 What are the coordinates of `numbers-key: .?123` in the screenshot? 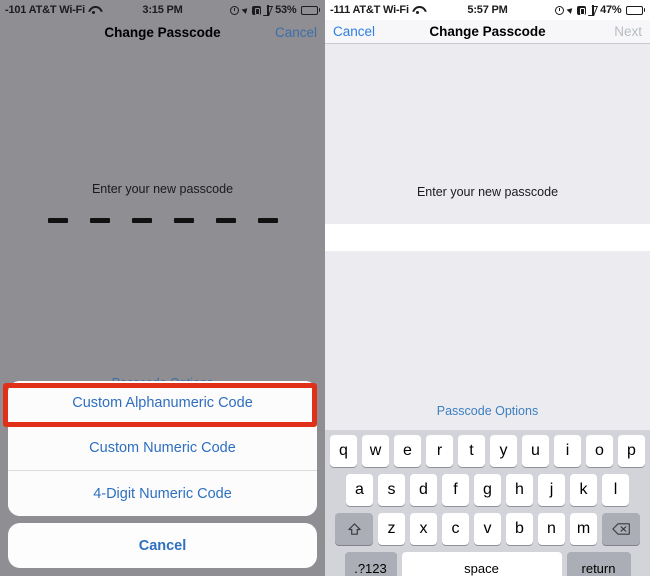 It's located at (370, 564).